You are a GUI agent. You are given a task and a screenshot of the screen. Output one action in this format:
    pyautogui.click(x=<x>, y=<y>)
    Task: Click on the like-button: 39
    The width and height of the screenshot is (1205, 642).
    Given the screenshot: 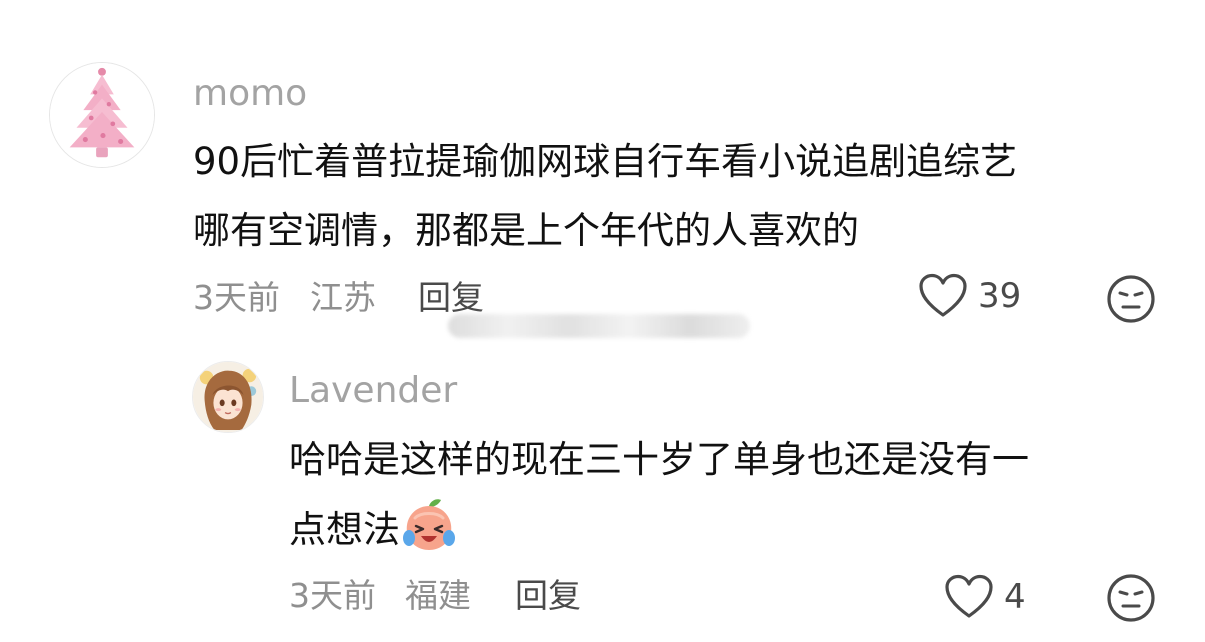 What is the action you would take?
    pyautogui.click(x=969, y=296)
    